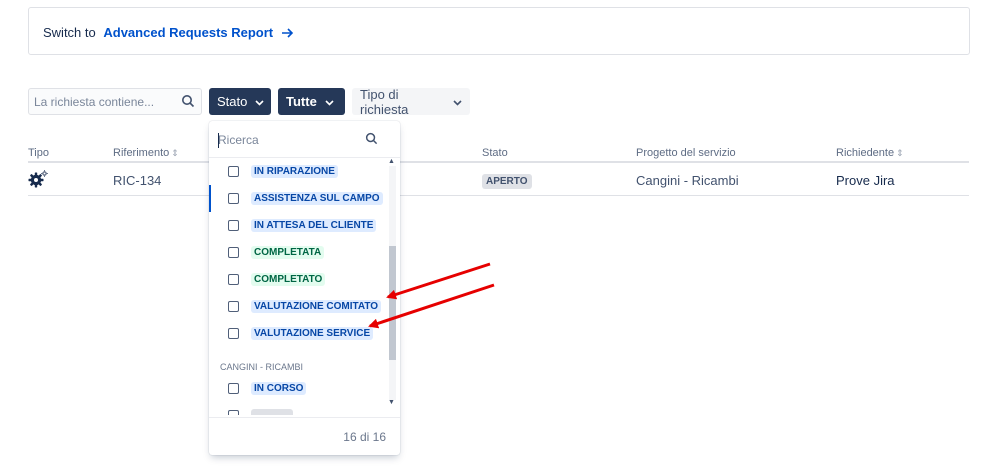  I want to click on column-header-requester: Richiedente ⇕, so click(870, 153).